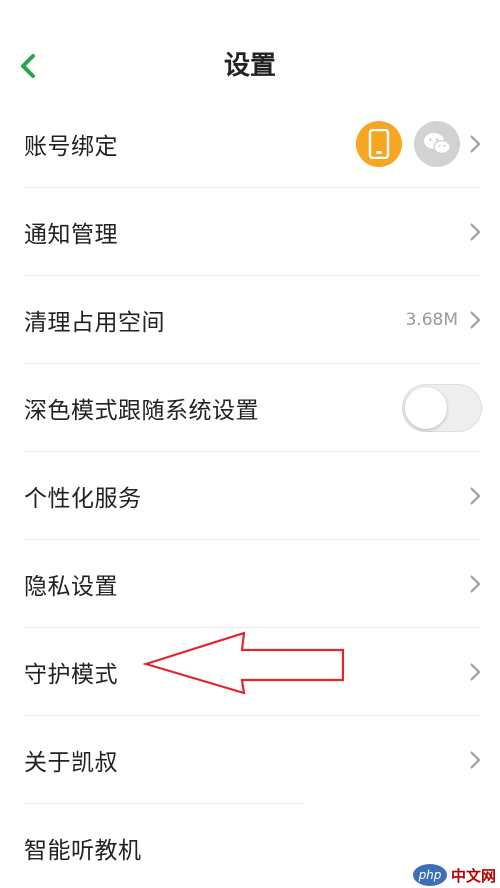 The height and width of the screenshot is (888, 500). I want to click on row-about: 关于凯叔, so click(250, 760).